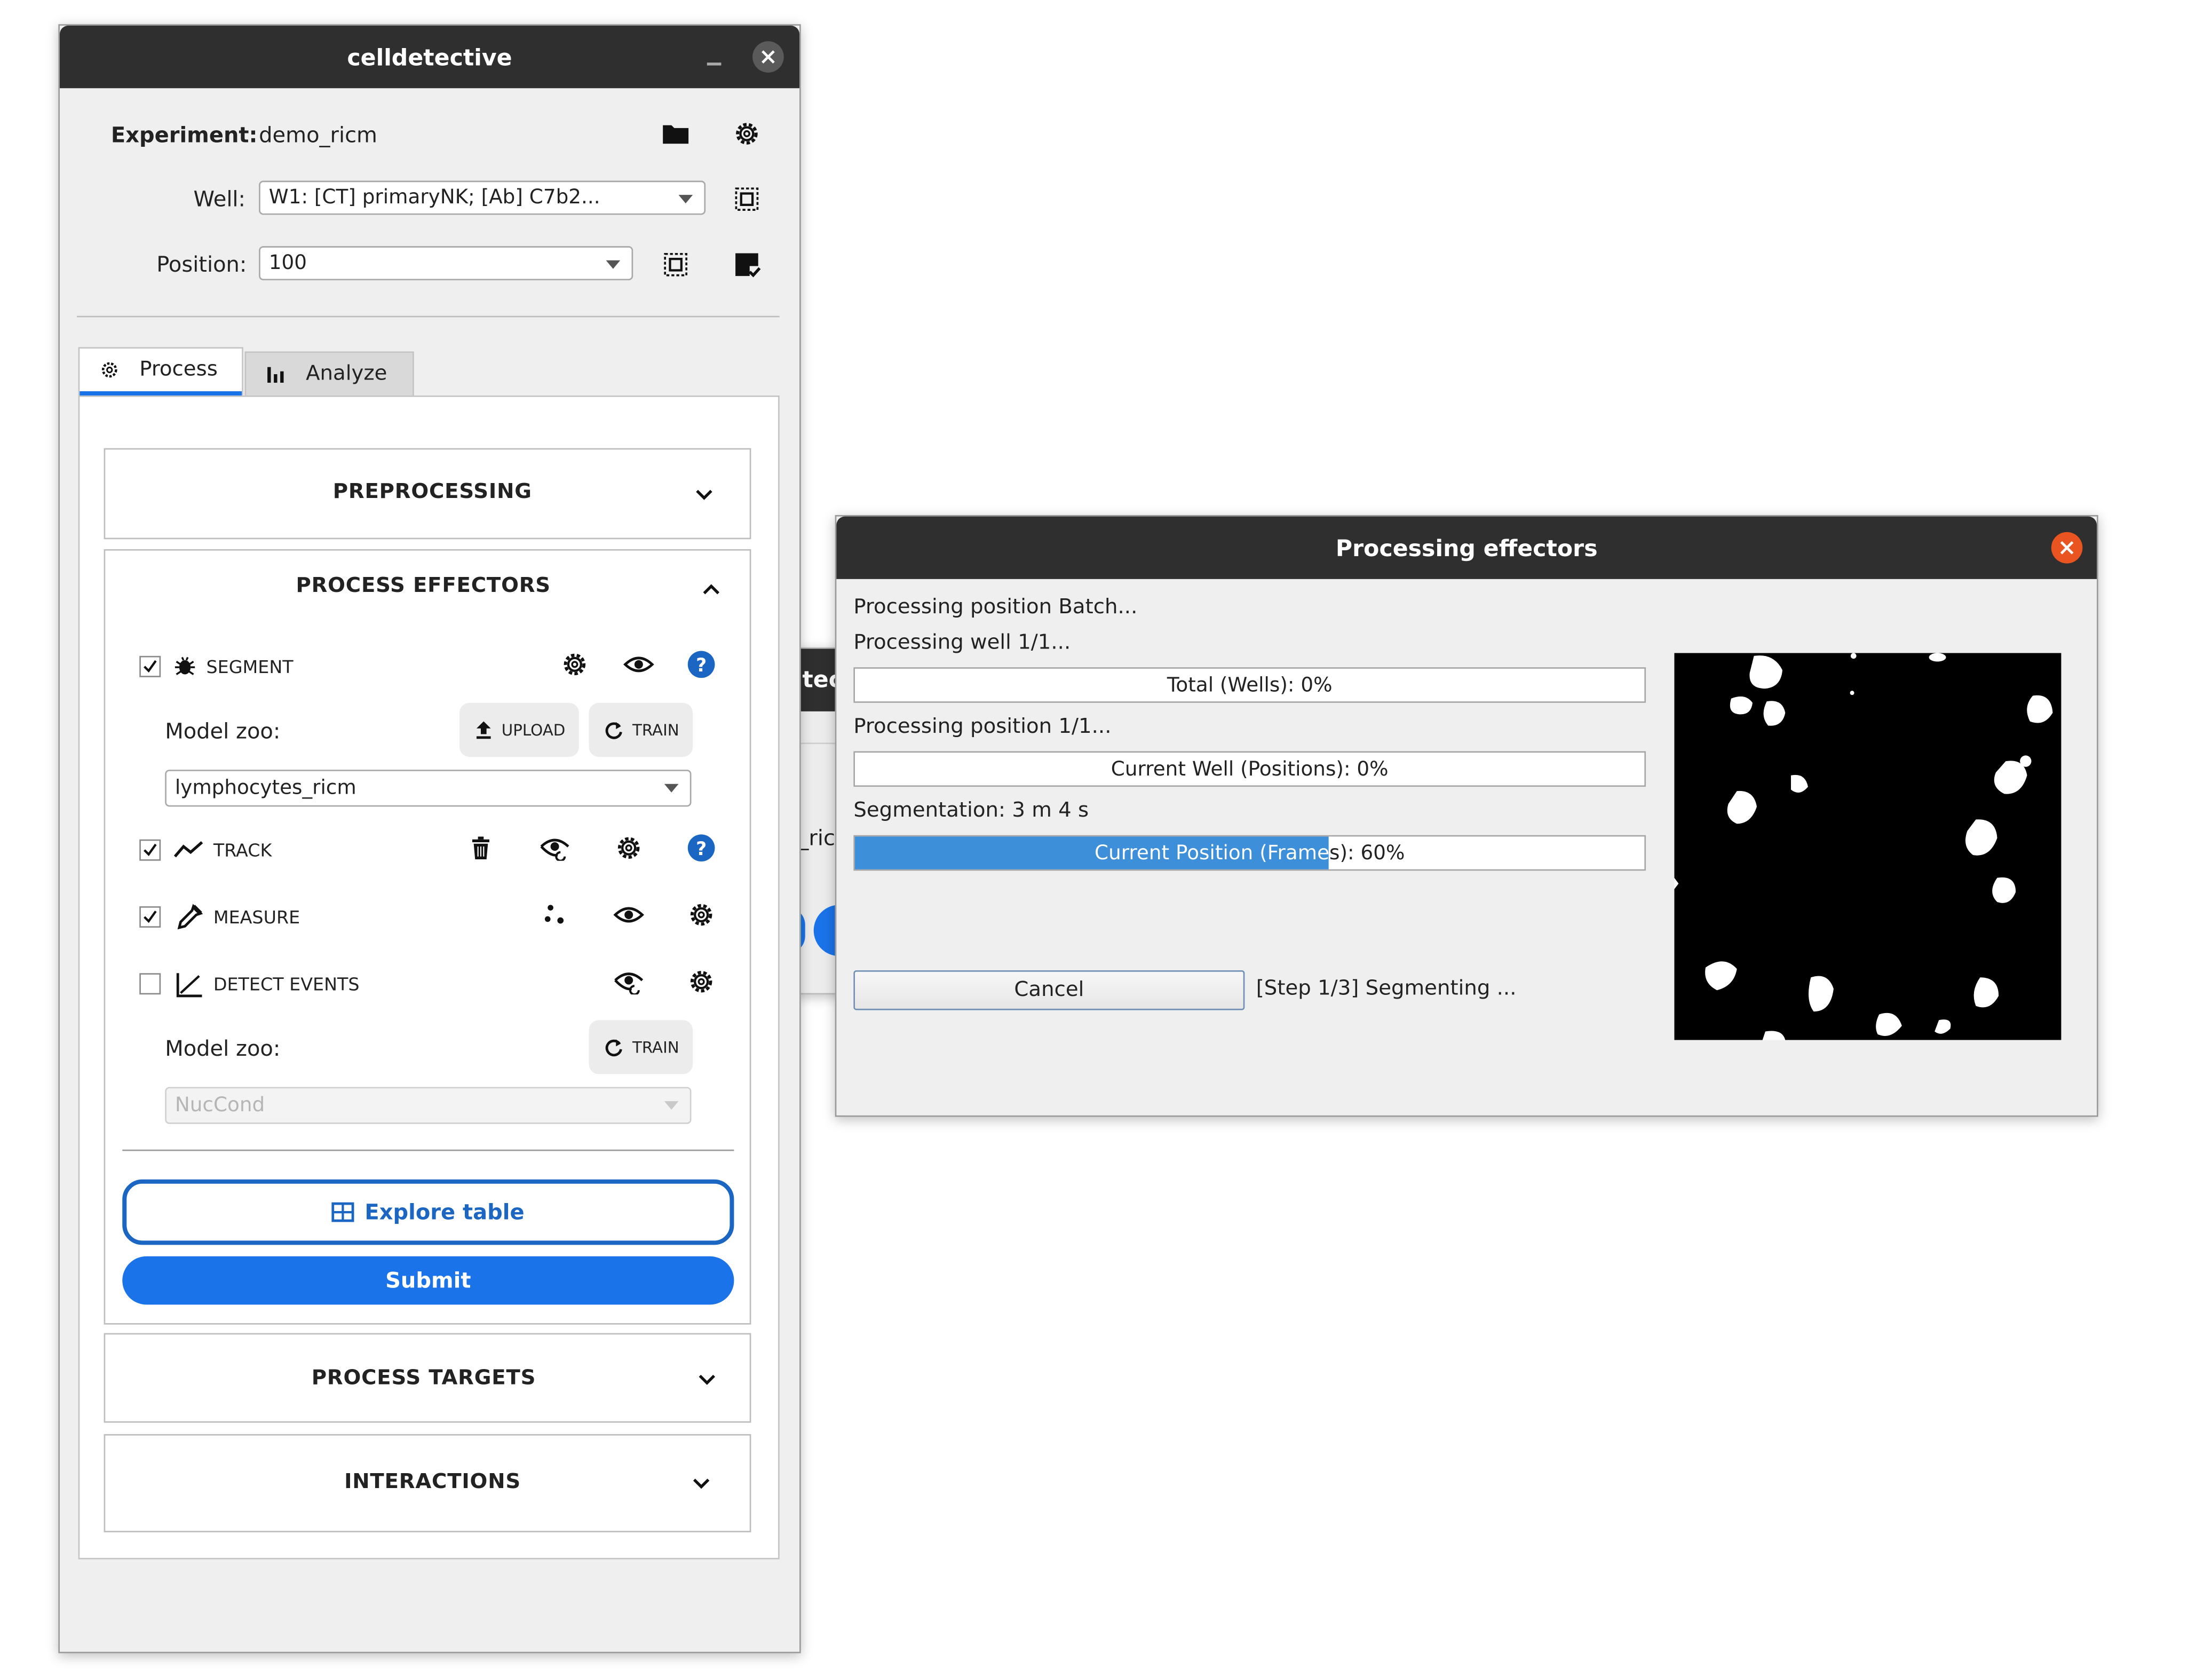  I want to click on detect-events-settings-button, so click(701, 981).